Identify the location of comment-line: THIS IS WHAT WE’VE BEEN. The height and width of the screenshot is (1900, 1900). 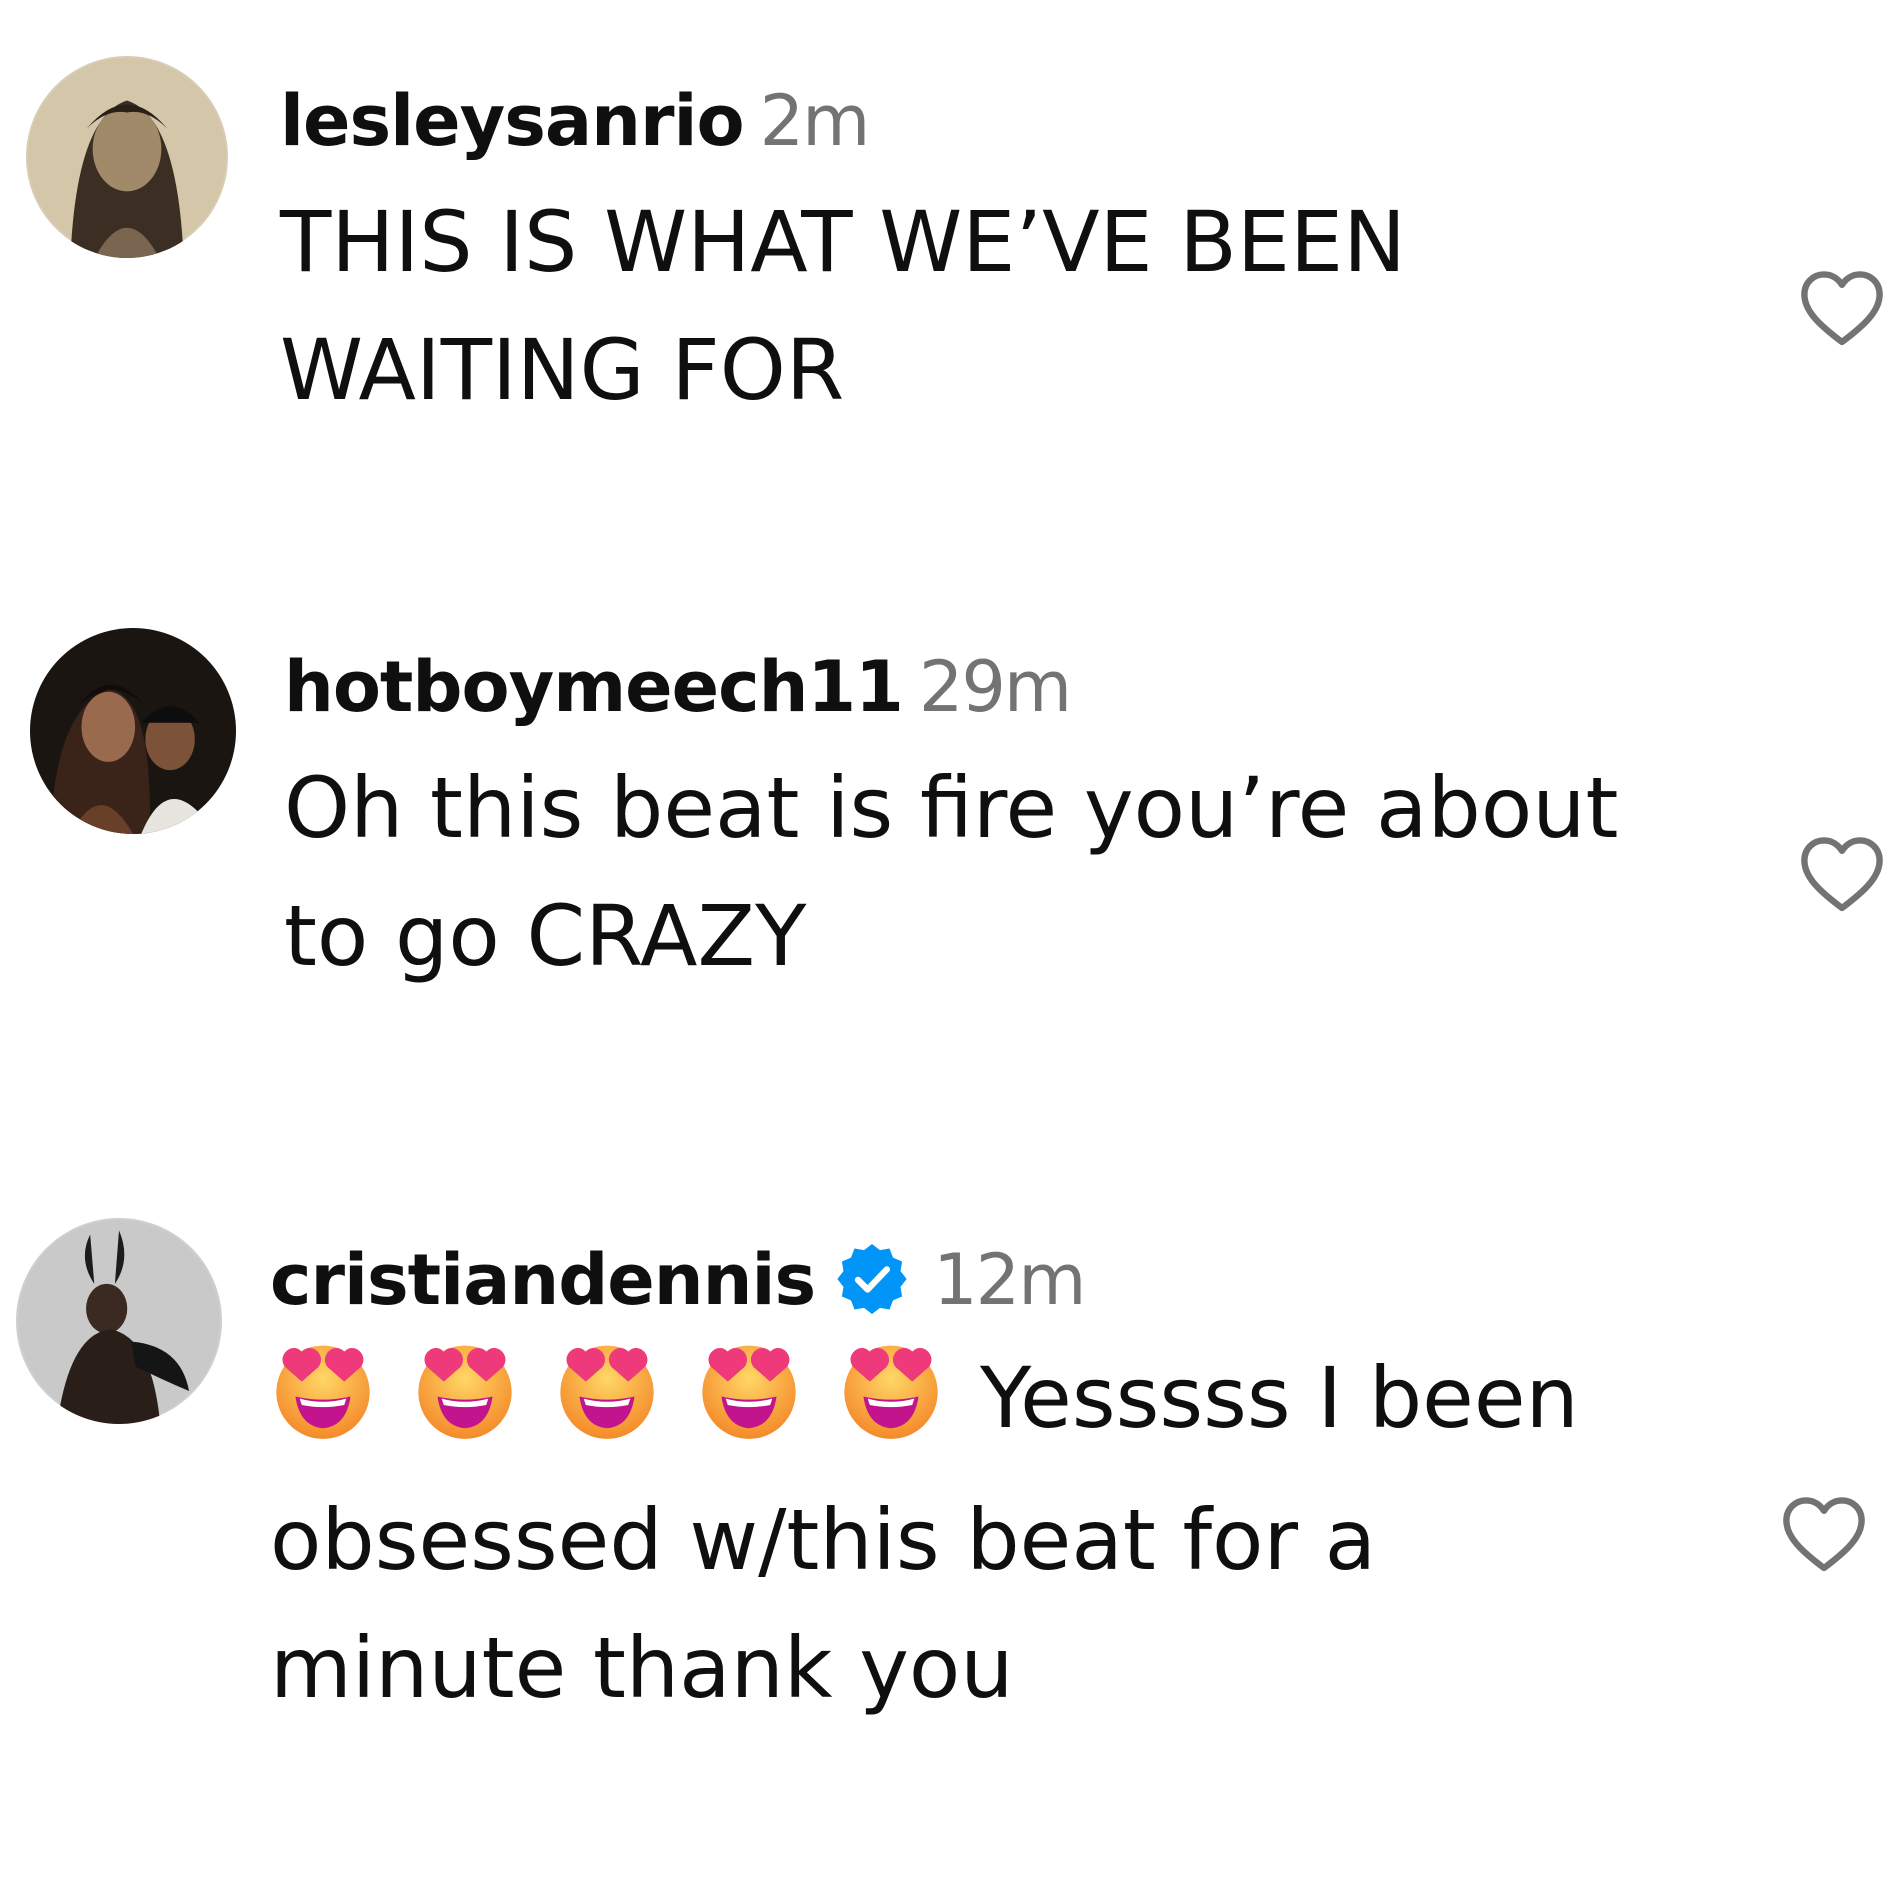
(843, 242).